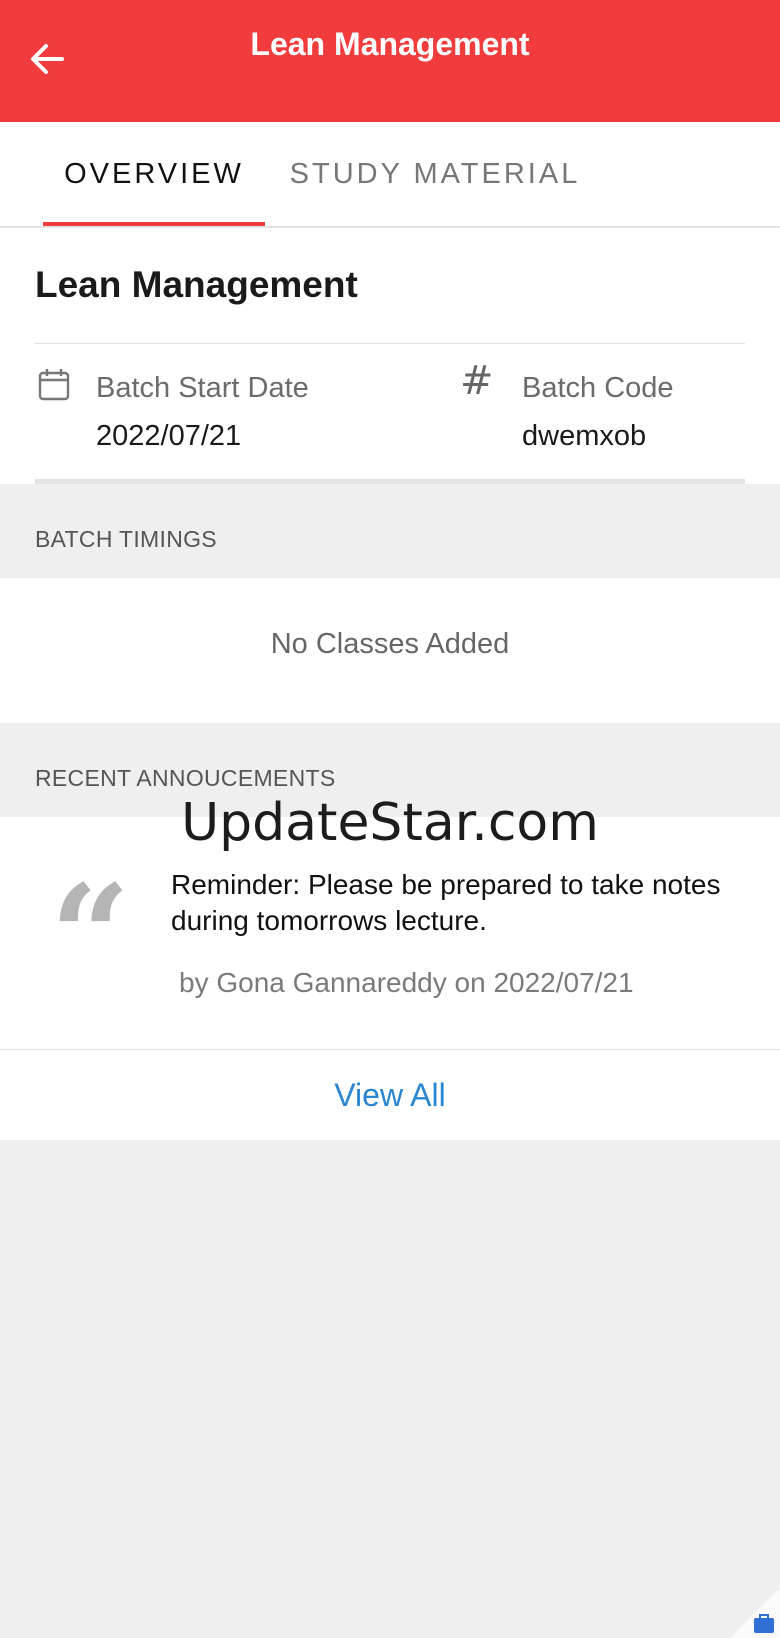 This screenshot has width=780, height=1638. I want to click on tab-overview: OVERVIEW, so click(154, 174).